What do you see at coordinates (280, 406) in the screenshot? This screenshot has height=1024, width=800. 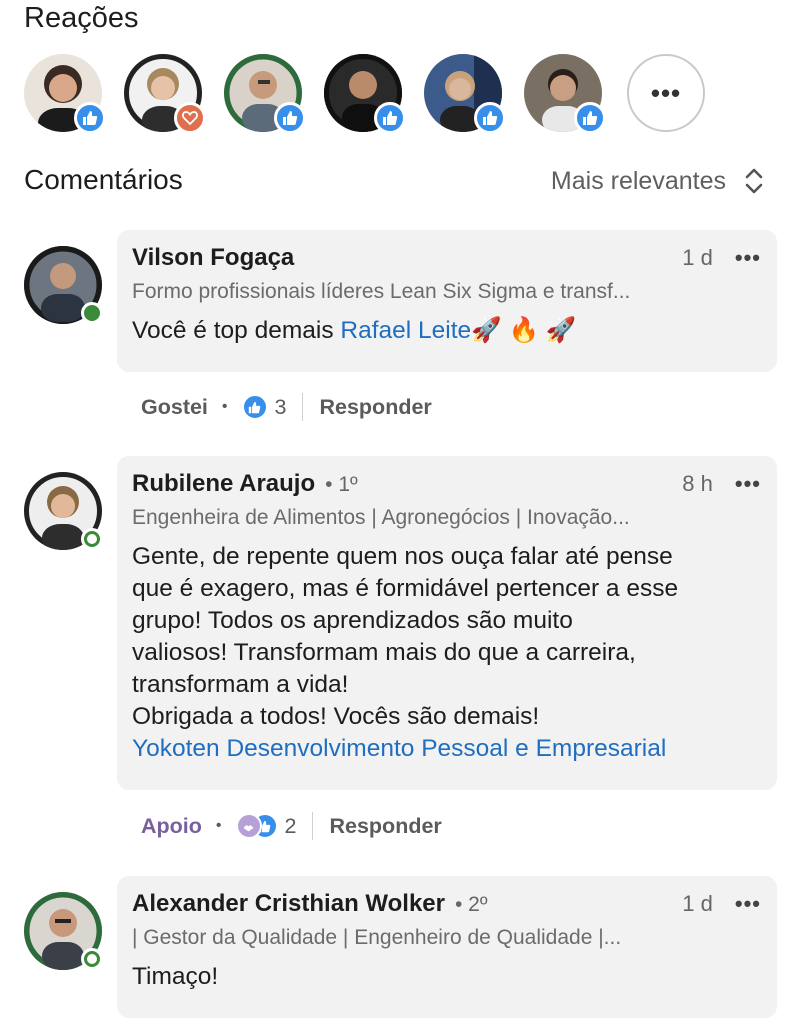 I see `reaction-count-value: 3` at bounding box center [280, 406].